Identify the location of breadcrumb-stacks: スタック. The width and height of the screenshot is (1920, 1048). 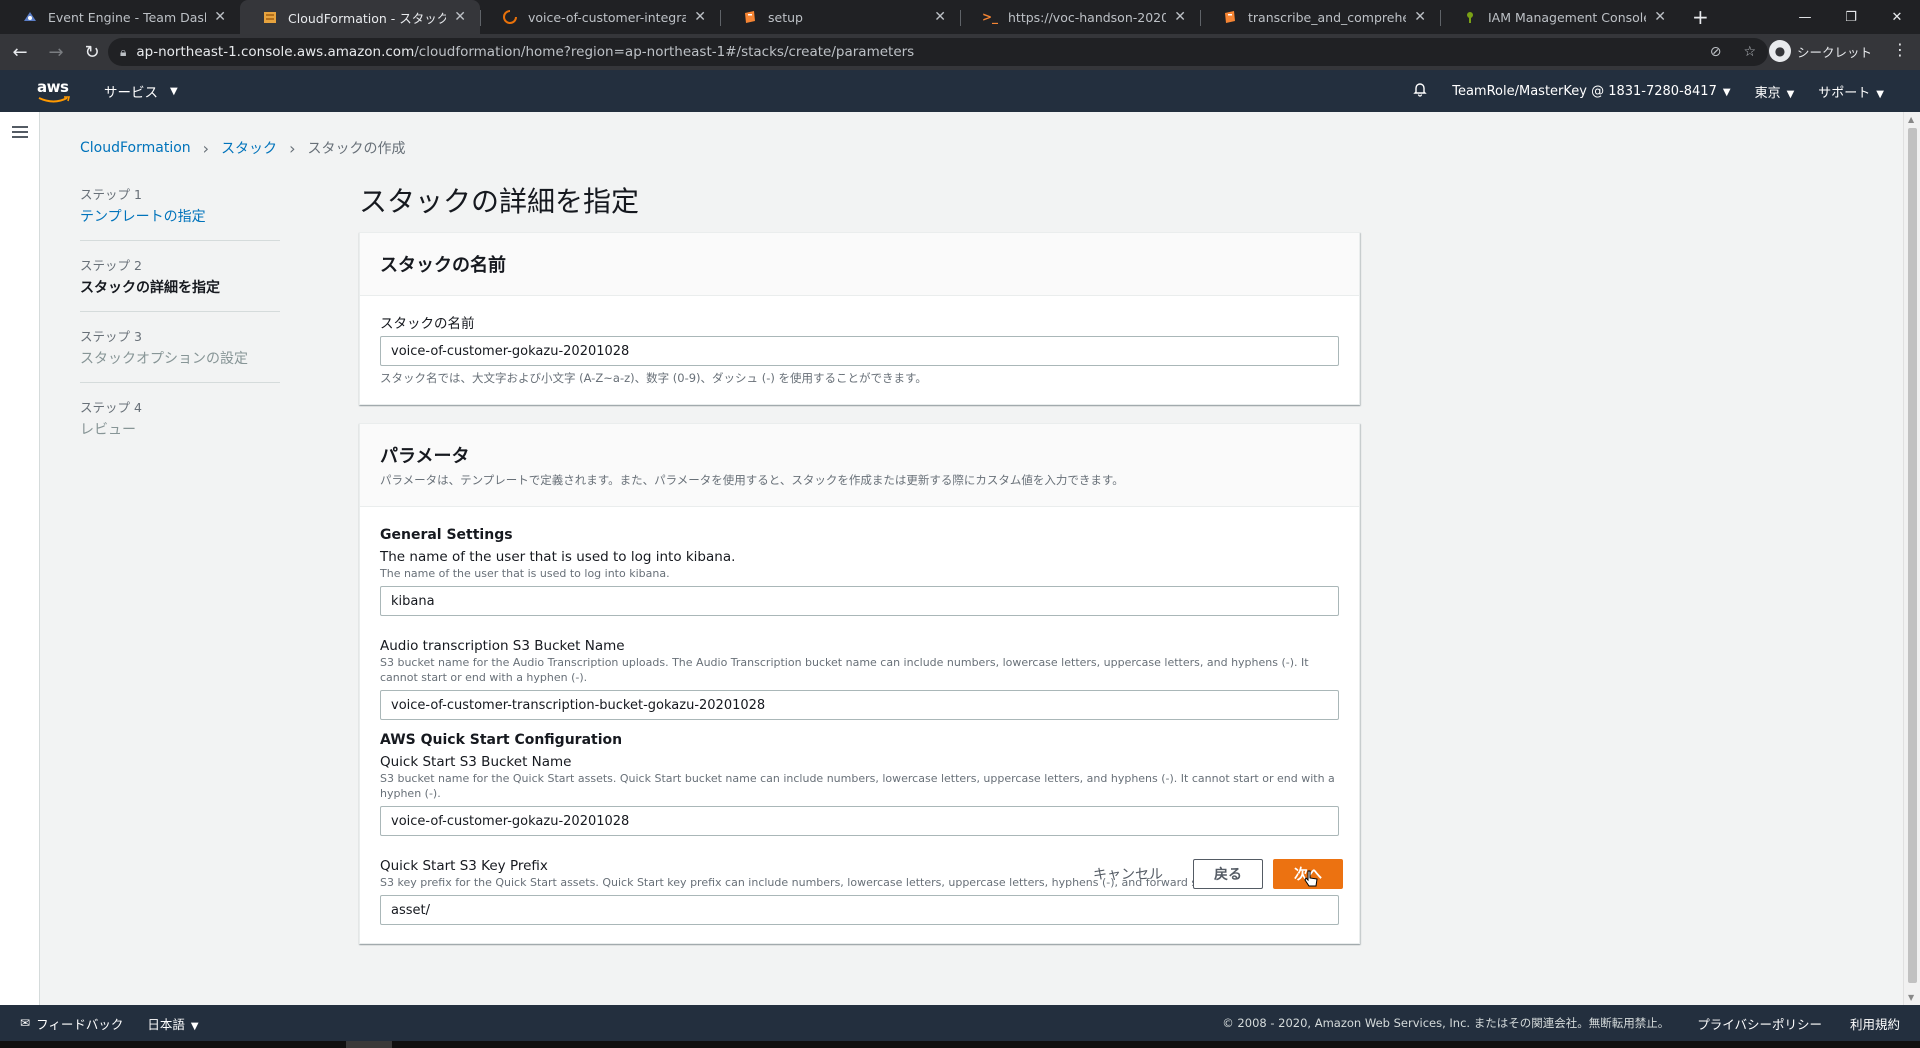
(249, 148).